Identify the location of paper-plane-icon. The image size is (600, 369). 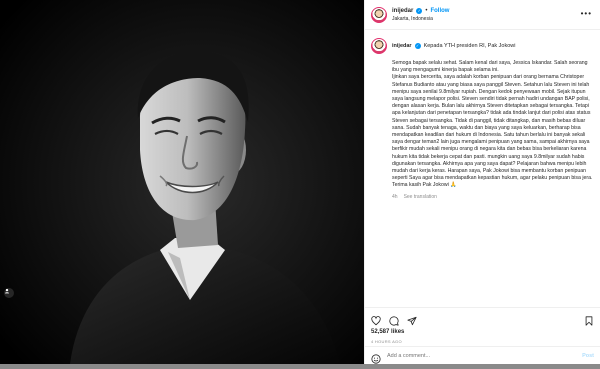
(412, 319).